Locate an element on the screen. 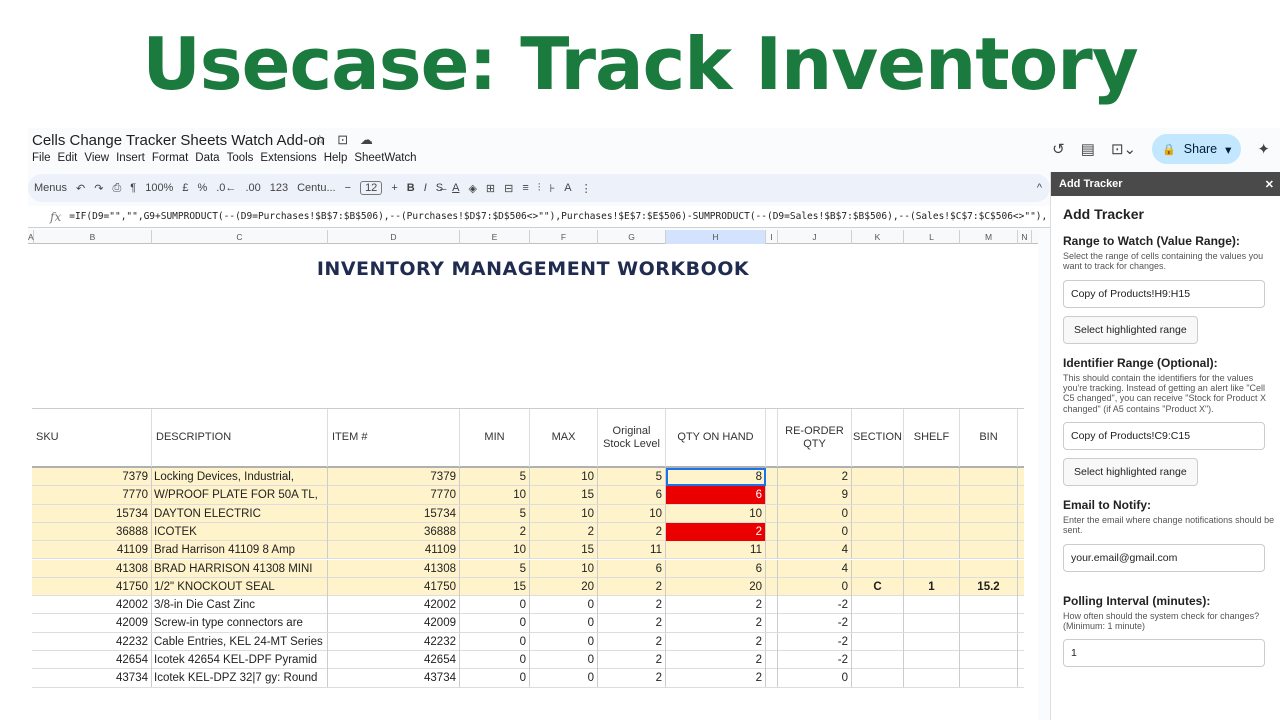 Image resolution: width=1280 pixels, height=720 pixels. cell-sku: 7379 is located at coordinates (92, 477).